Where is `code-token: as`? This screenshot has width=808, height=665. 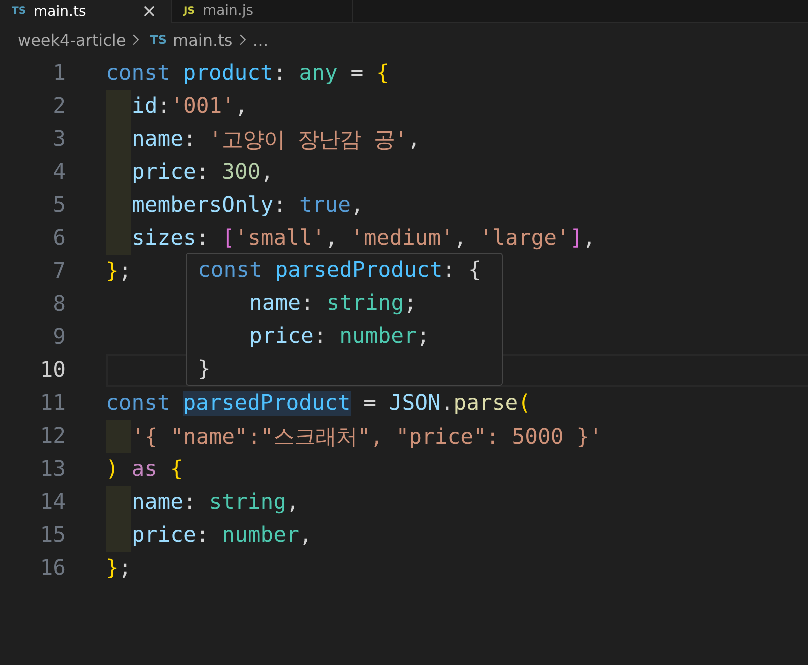 code-token: as is located at coordinates (144, 469).